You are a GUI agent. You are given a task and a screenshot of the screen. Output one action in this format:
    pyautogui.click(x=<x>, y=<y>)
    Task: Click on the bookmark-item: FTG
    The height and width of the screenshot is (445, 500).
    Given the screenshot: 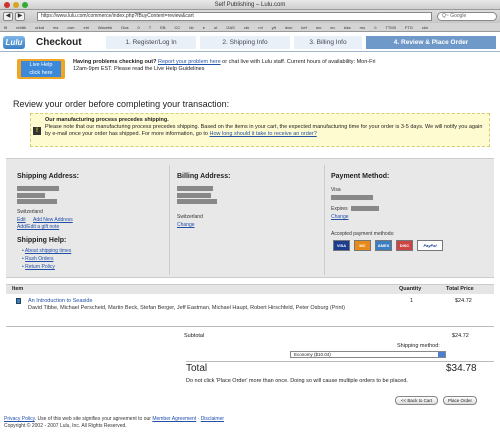 What is the action you would take?
    pyautogui.click(x=409, y=27)
    